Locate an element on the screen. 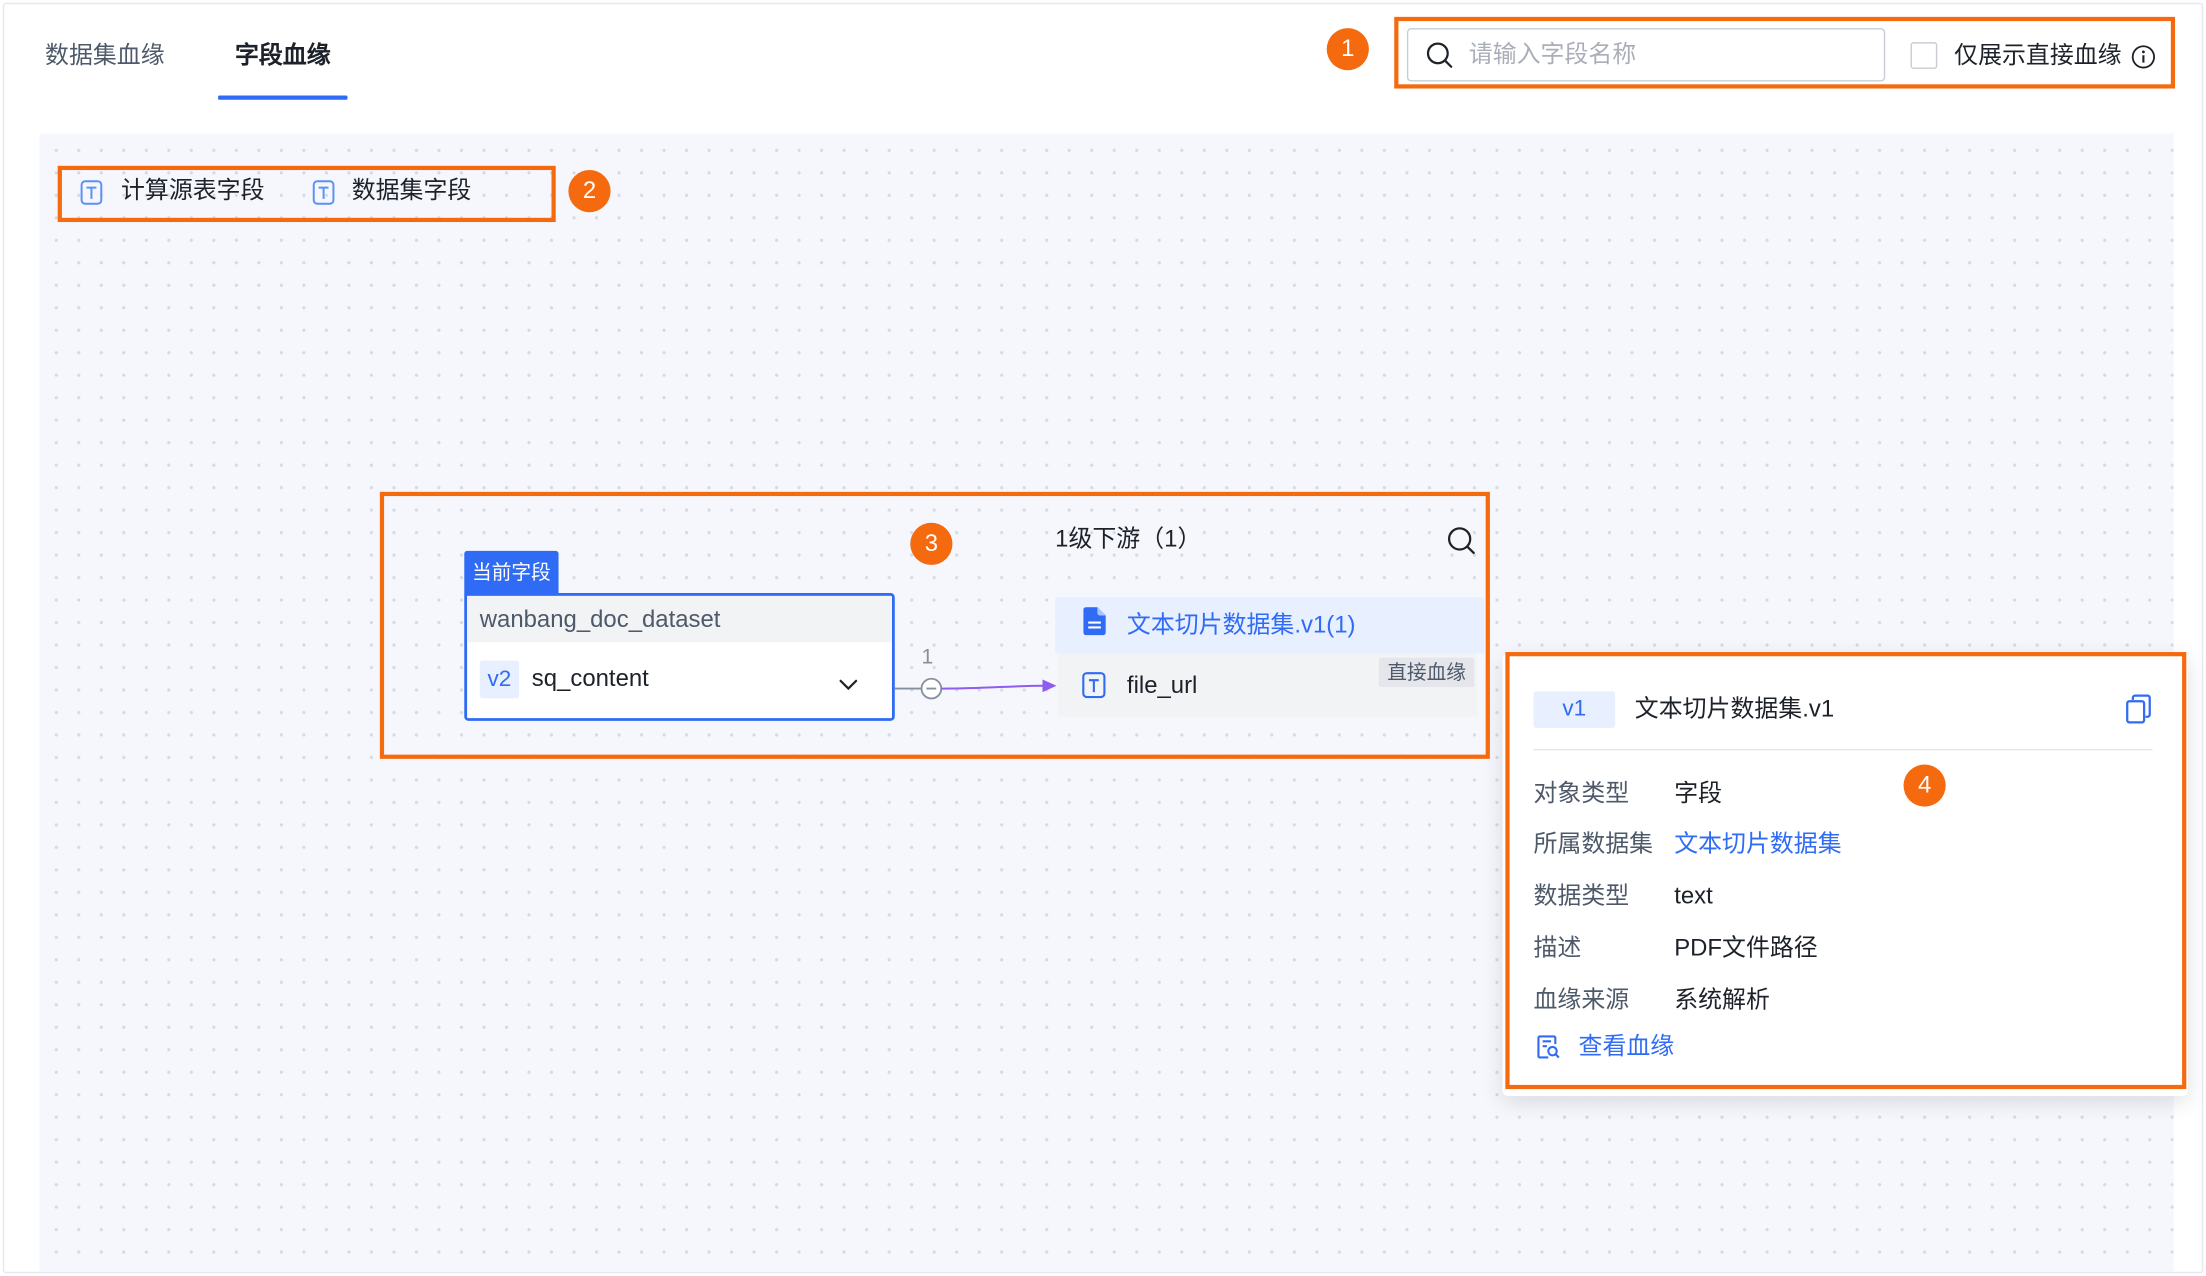 This screenshot has width=2206, height=1276. chevron-down-icon is located at coordinates (849, 682).